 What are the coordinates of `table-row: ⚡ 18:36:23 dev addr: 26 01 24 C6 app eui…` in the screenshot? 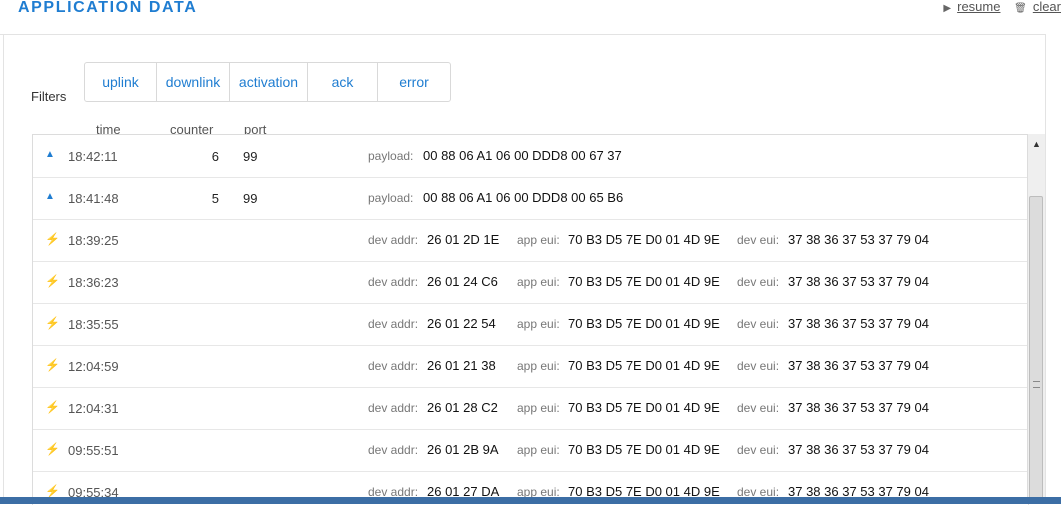 It's located at (530, 282).